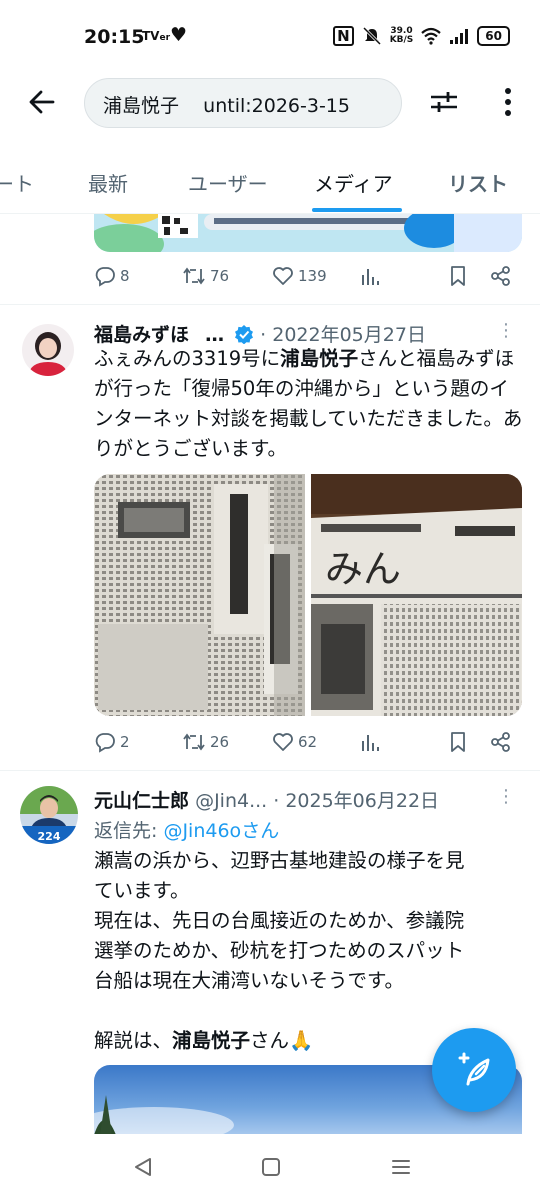  What do you see at coordinates (493, 36) in the screenshot?
I see `battery-level: 60` at bounding box center [493, 36].